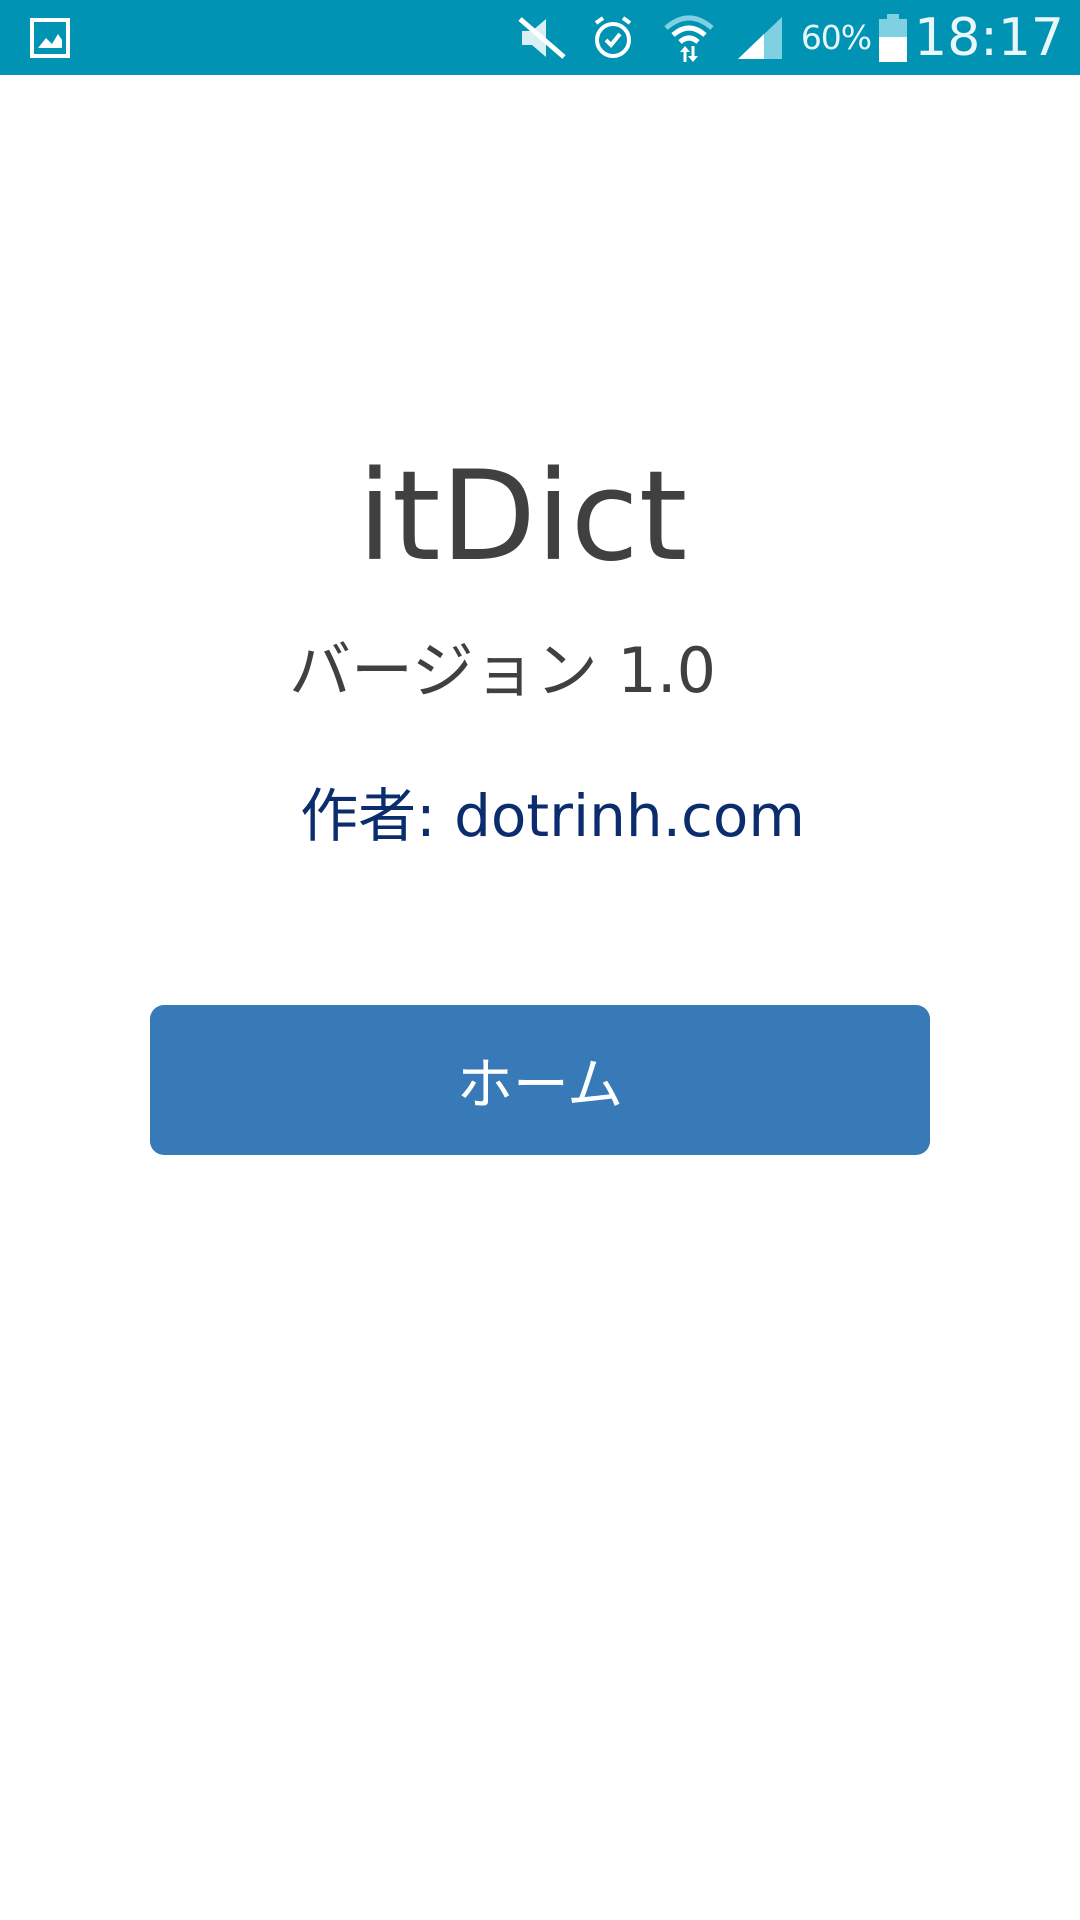 This screenshot has height=1920, width=1080. Describe the element at coordinates (760, 37) in the screenshot. I see `signal-icon` at that location.